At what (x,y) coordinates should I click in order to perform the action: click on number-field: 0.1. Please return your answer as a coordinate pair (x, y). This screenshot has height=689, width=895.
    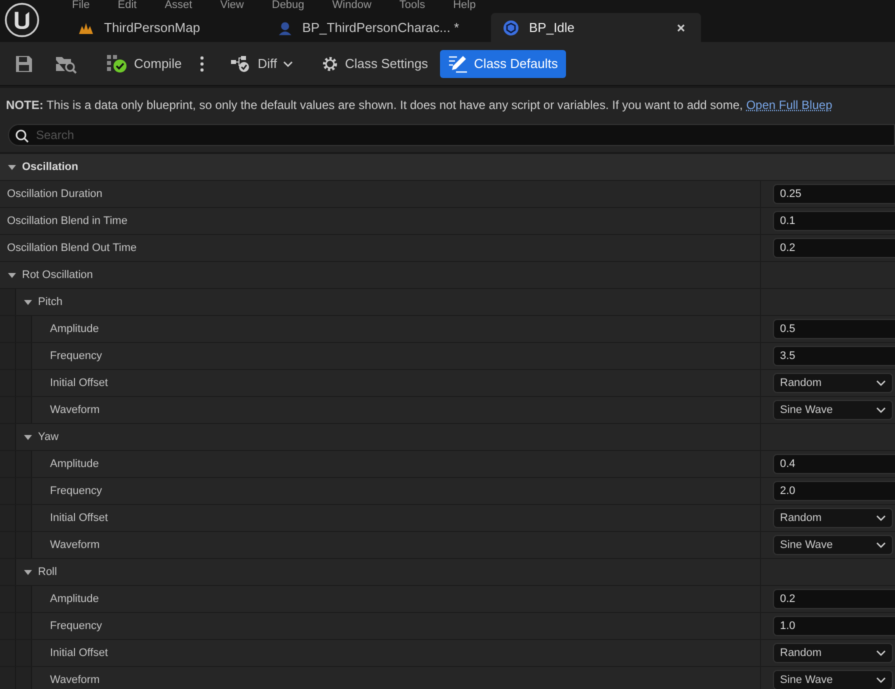
    Looking at the image, I should click on (834, 221).